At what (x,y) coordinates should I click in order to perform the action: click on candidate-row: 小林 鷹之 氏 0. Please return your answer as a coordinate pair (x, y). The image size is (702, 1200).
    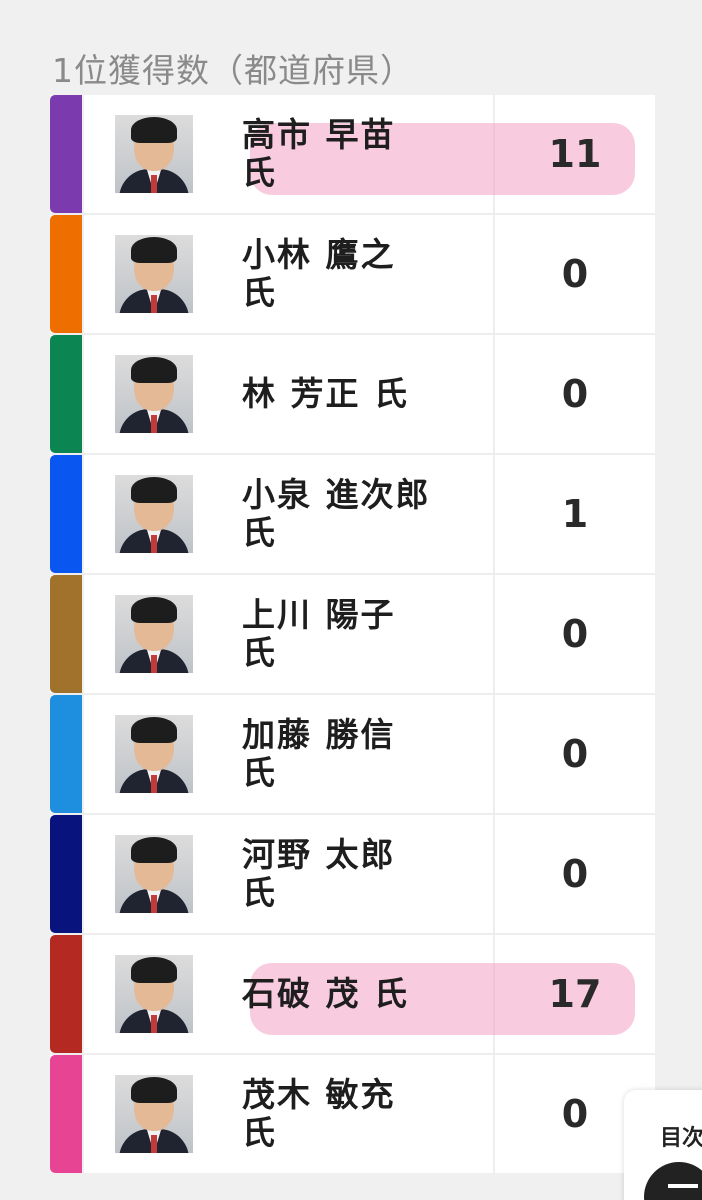
    Looking at the image, I should click on (352, 275).